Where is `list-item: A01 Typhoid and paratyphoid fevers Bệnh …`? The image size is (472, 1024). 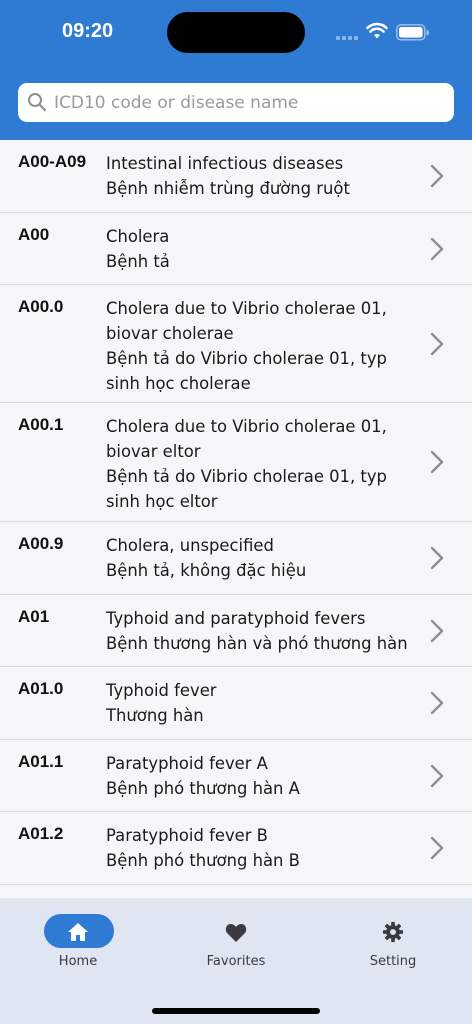
list-item: A01 Typhoid and paratyphoid fevers Bệnh … is located at coordinates (236, 631).